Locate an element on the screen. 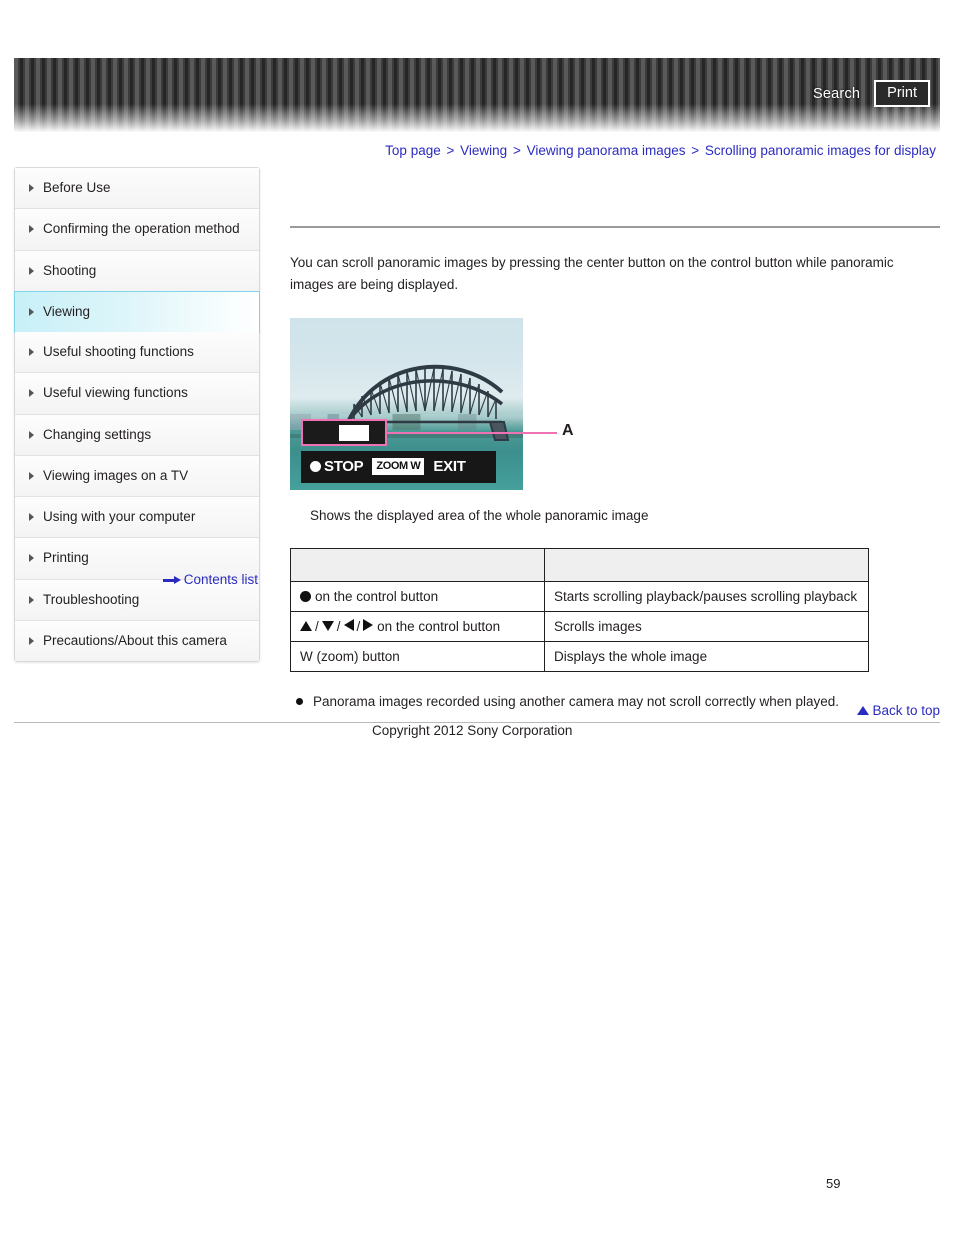  sidebar-item-precautions-about-this-camera: Precautions/About this camera is located at coordinates (137, 640).